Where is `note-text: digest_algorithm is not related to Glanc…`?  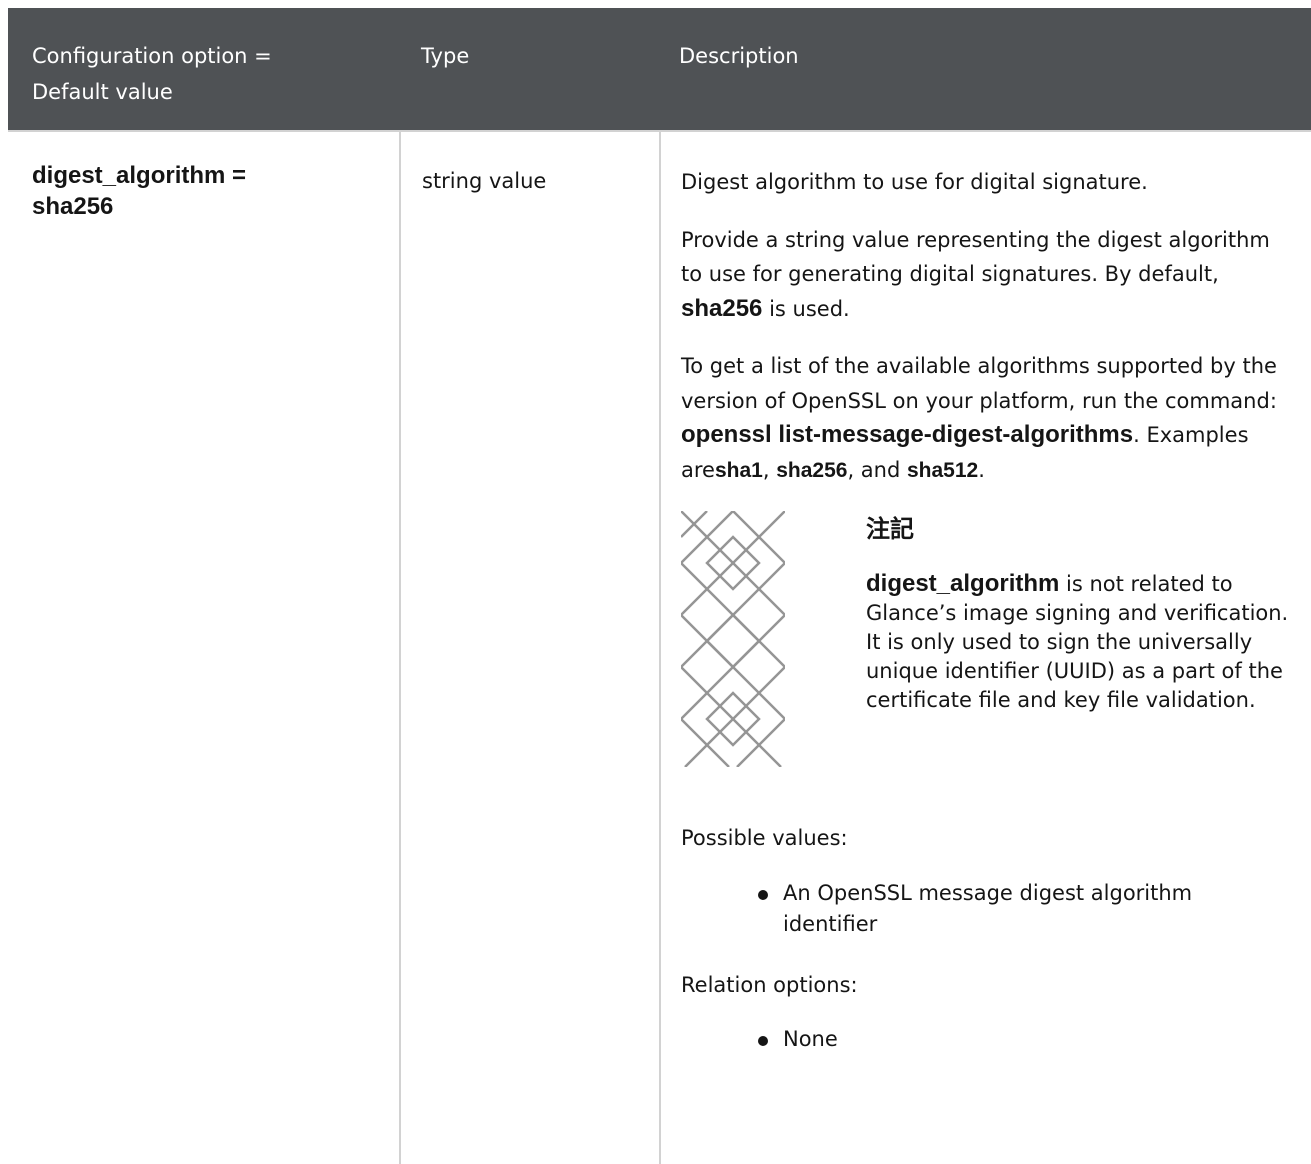
note-text: digest_algorithm is not related to Glanc… is located at coordinates (1078, 642).